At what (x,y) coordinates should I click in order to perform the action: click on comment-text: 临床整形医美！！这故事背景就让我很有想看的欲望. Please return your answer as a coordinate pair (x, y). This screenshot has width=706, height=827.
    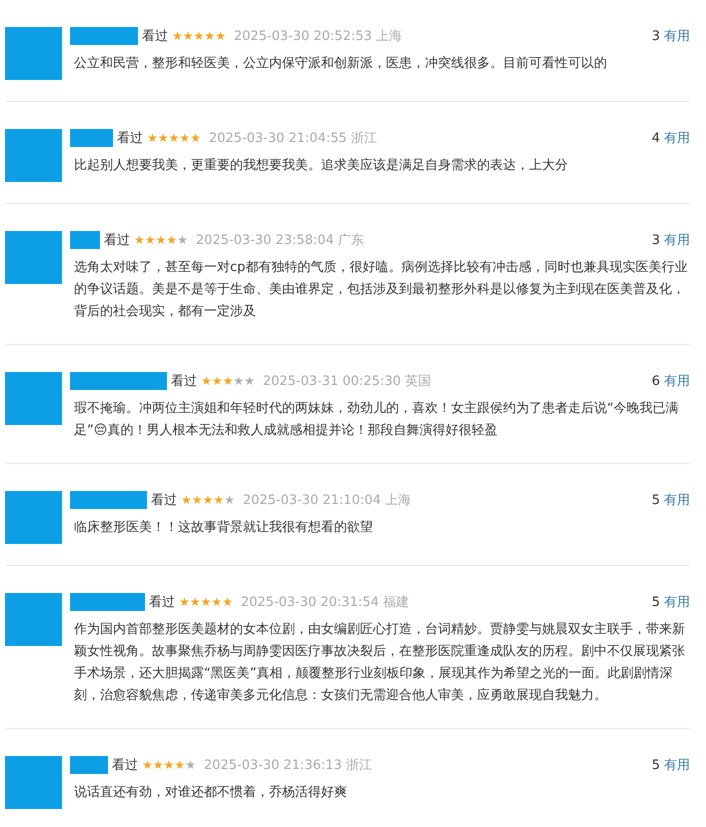
    Looking at the image, I should click on (224, 528).